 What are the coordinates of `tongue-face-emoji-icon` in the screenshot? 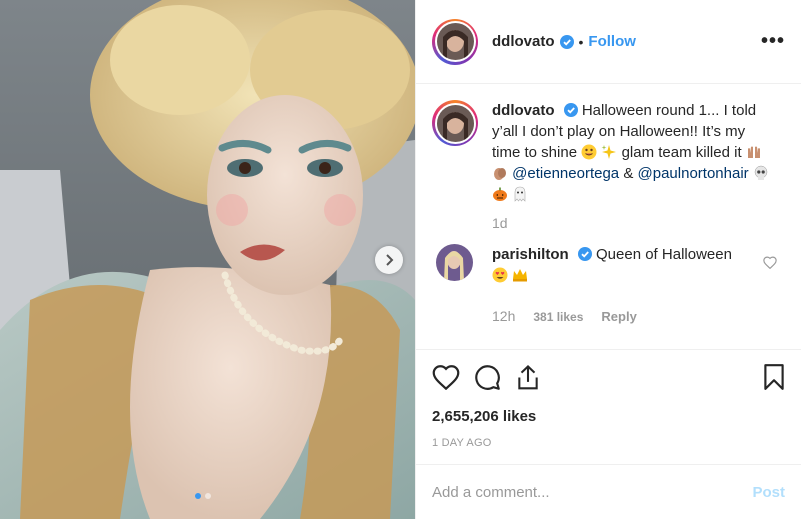 It's located at (589, 152).